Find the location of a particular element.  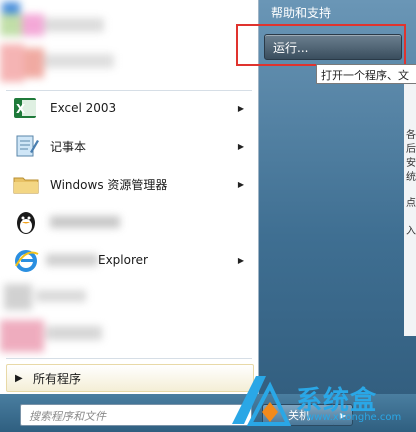

program-label: Explorer is located at coordinates (123, 260).